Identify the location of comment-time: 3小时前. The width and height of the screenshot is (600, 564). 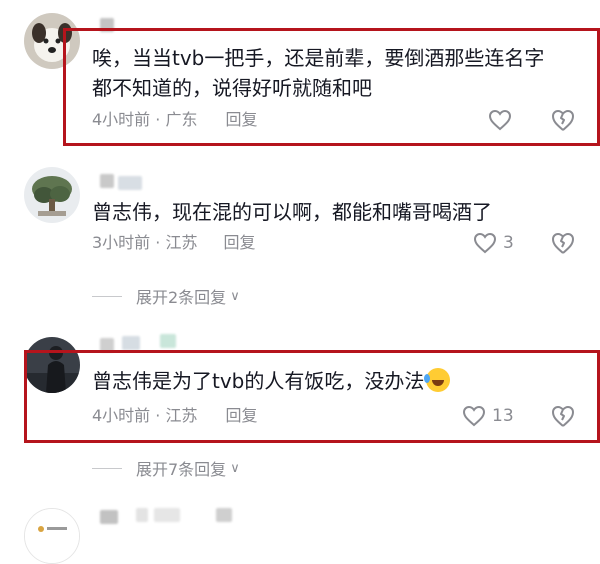
(121, 242).